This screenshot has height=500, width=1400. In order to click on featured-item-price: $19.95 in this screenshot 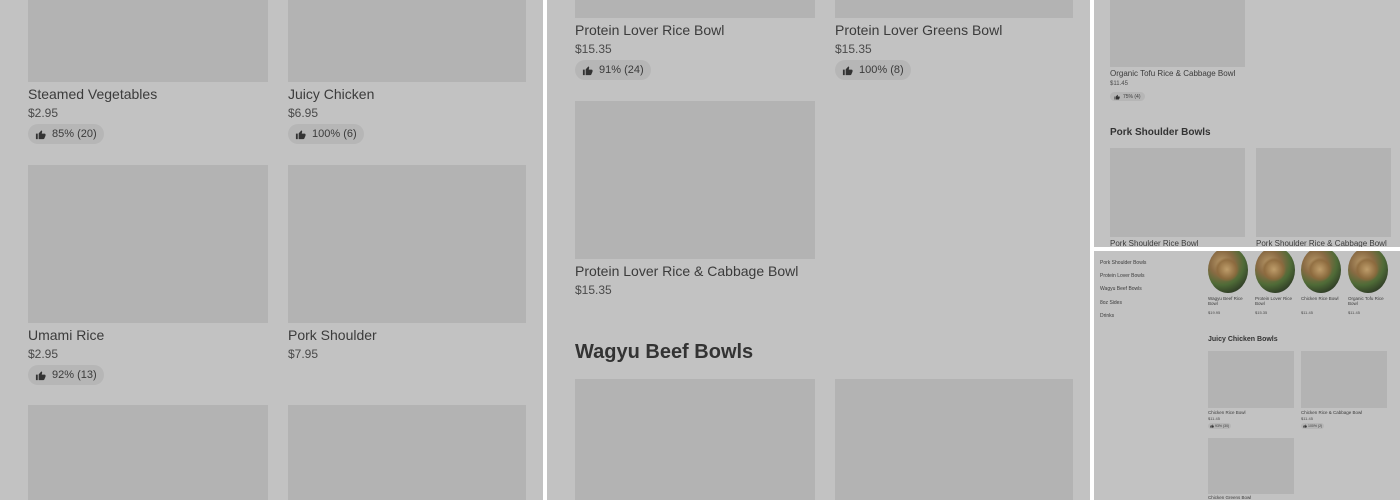, I will do `click(1214, 312)`.